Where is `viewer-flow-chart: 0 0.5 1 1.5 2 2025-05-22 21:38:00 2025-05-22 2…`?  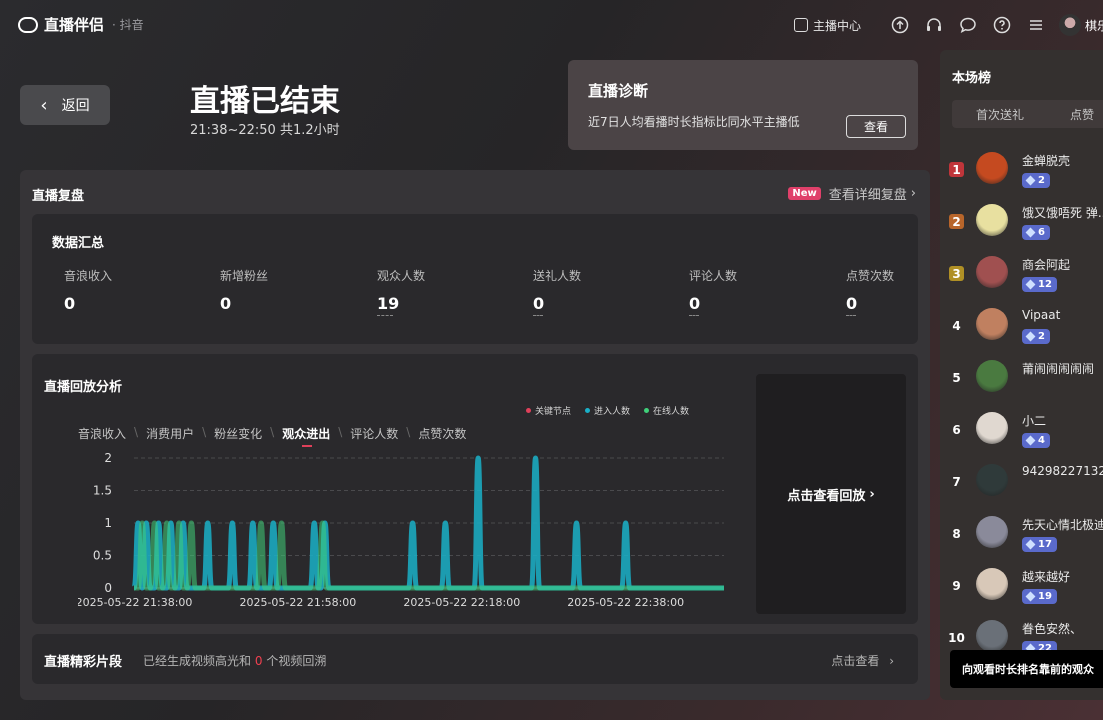
viewer-flow-chart: 0 0.5 1 1.5 2 2025-05-22 21:38:00 2025-05-22 2… is located at coordinates (401, 530).